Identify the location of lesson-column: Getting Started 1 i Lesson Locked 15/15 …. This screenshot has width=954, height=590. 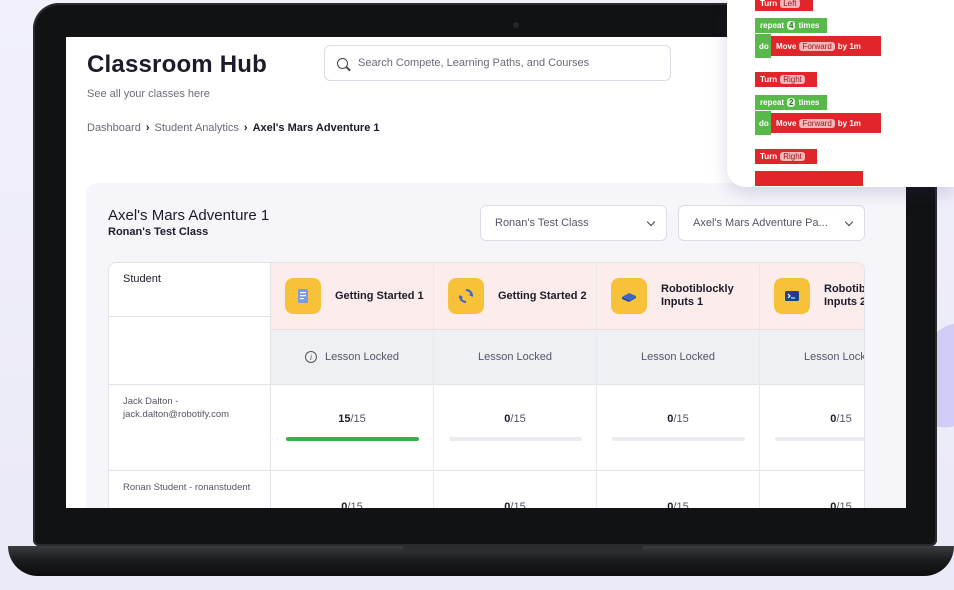
(352, 385).